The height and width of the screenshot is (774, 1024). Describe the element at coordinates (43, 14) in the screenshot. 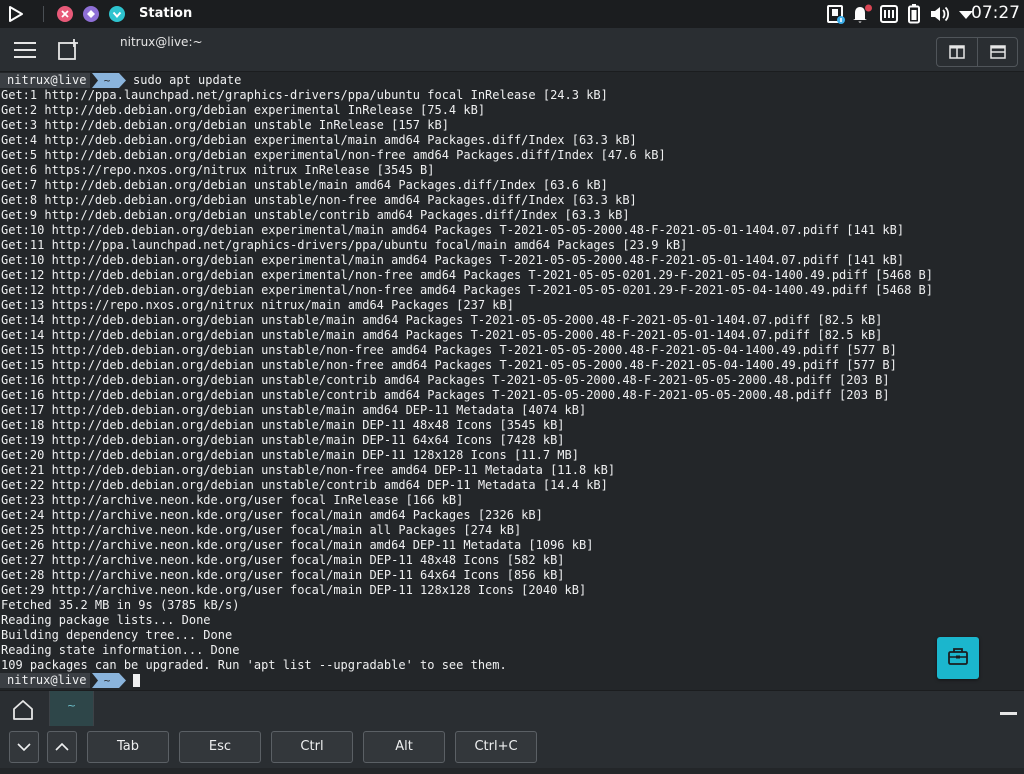

I see `panel-separator` at that location.